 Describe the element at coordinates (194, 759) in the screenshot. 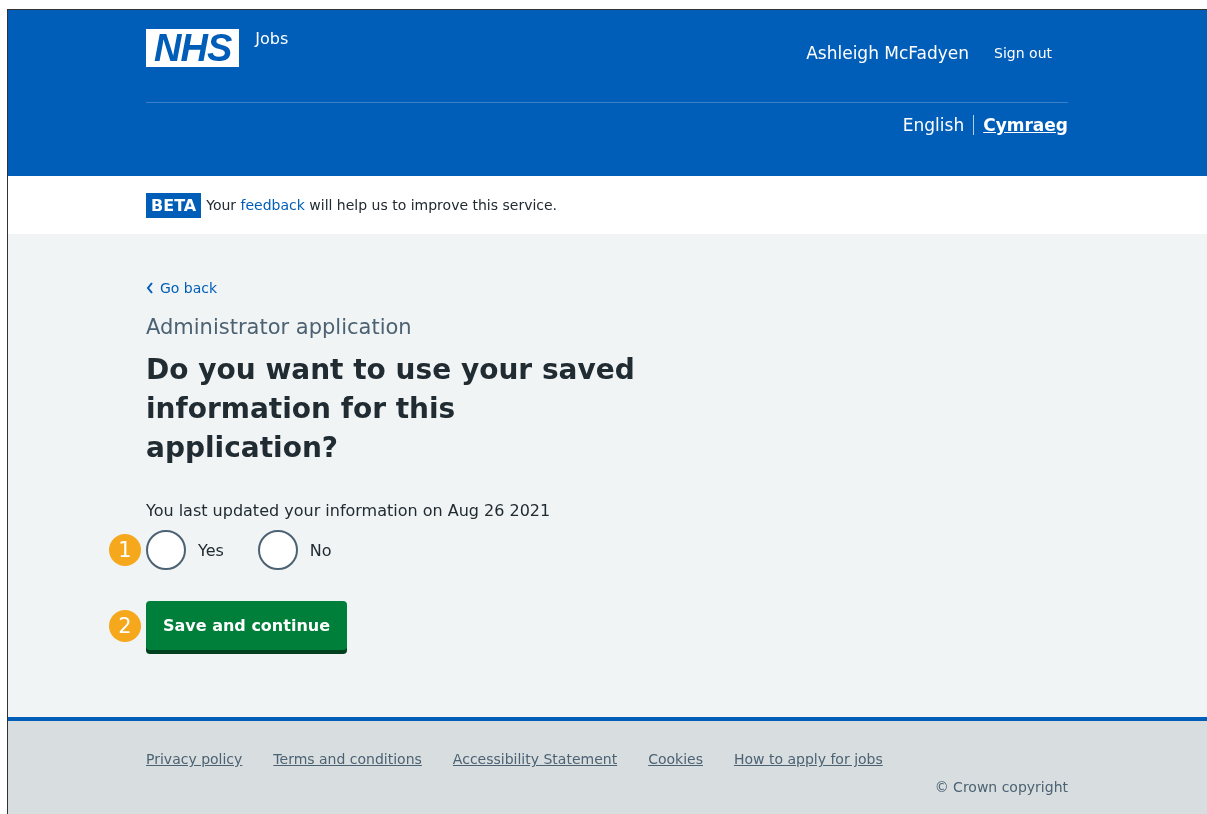

I see `footer-link: Privacy policy` at that location.